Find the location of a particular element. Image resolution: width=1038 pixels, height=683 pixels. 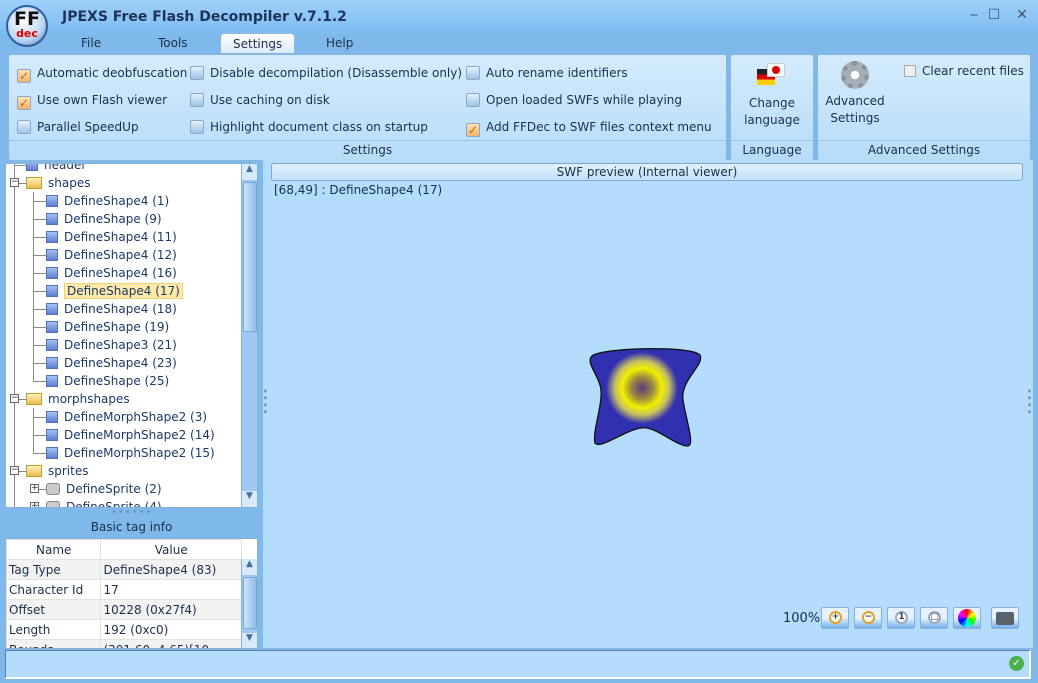

tree-item: DefineMorphShape2 (3) is located at coordinates (126, 417).